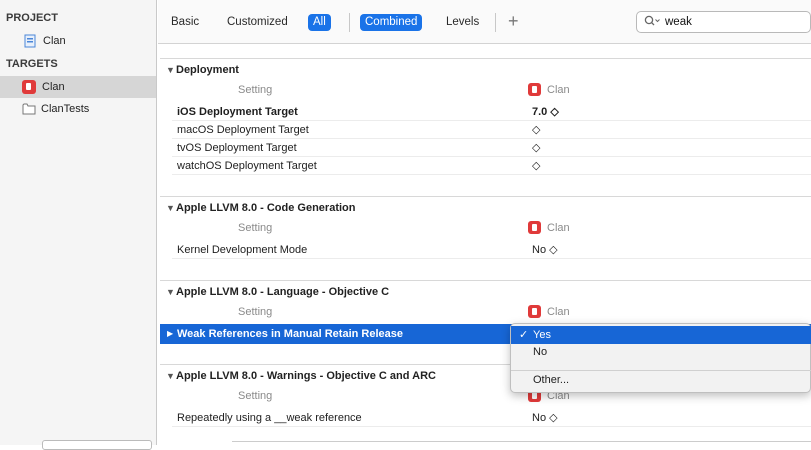 This screenshot has width=811, height=450. Describe the element at coordinates (30, 41) in the screenshot. I see `project-file-icon` at that location.